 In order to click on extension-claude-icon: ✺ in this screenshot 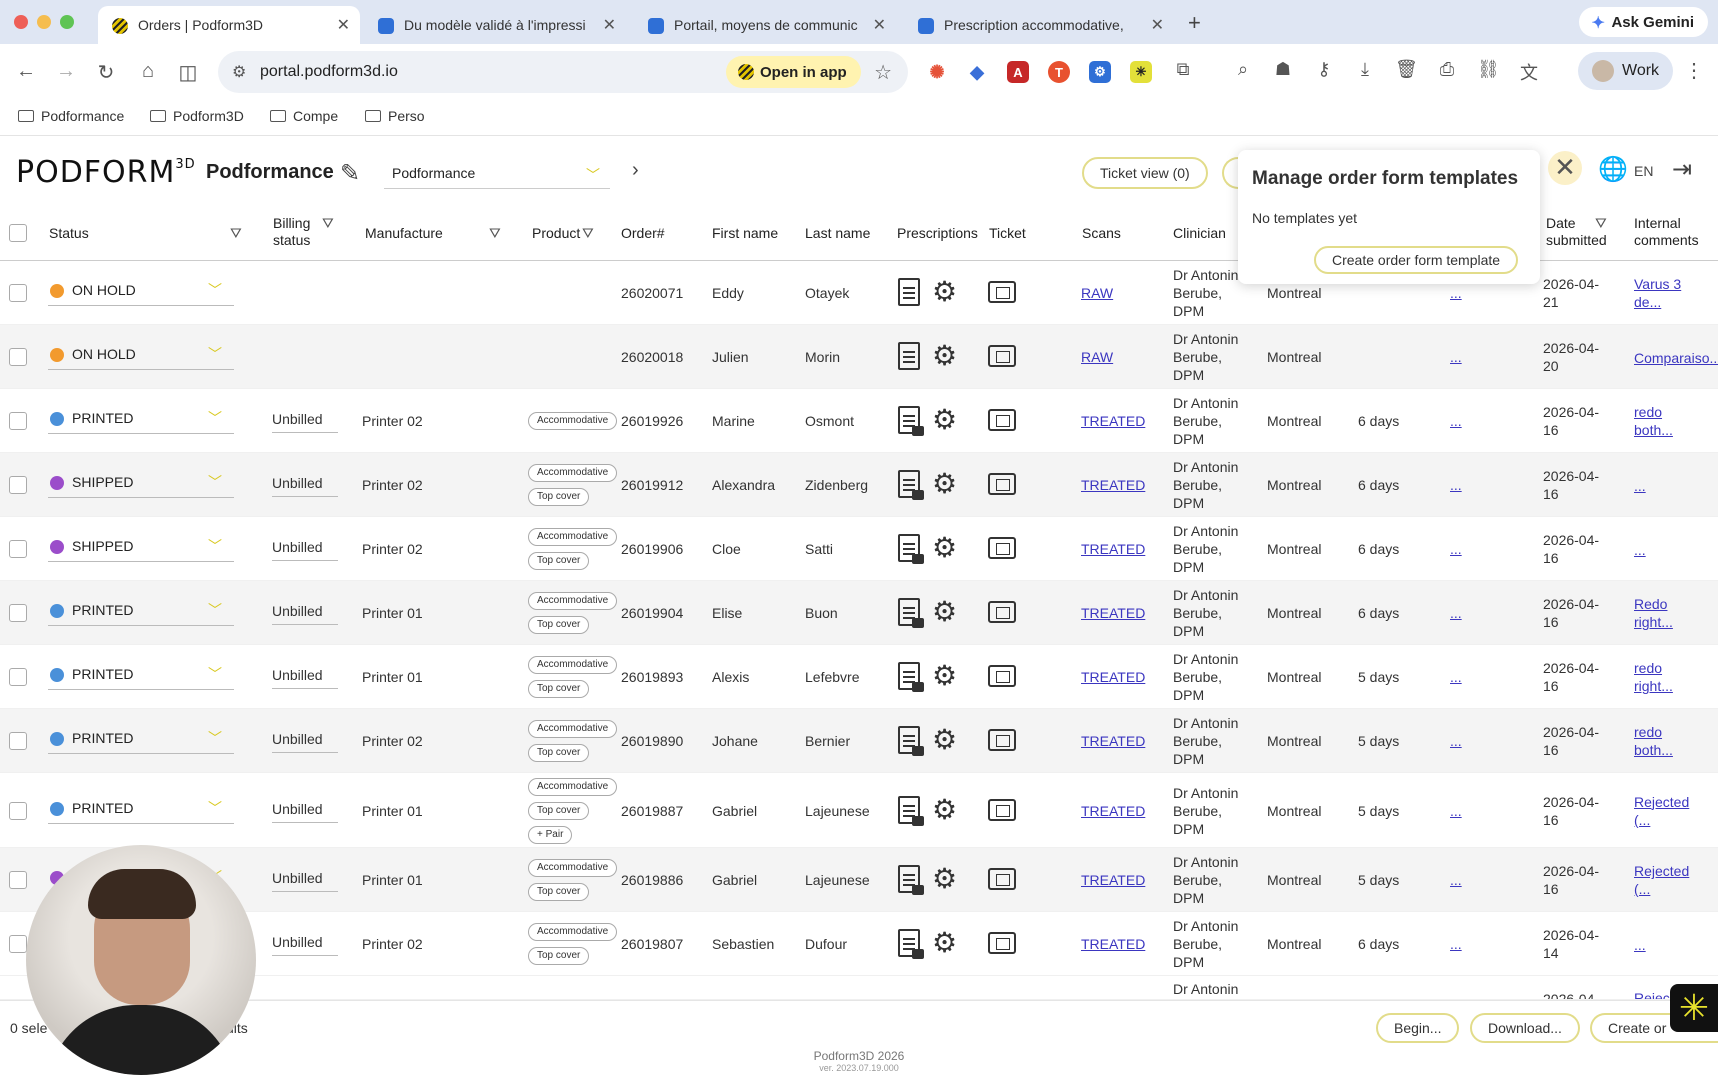, I will do `click(937, 72)`.